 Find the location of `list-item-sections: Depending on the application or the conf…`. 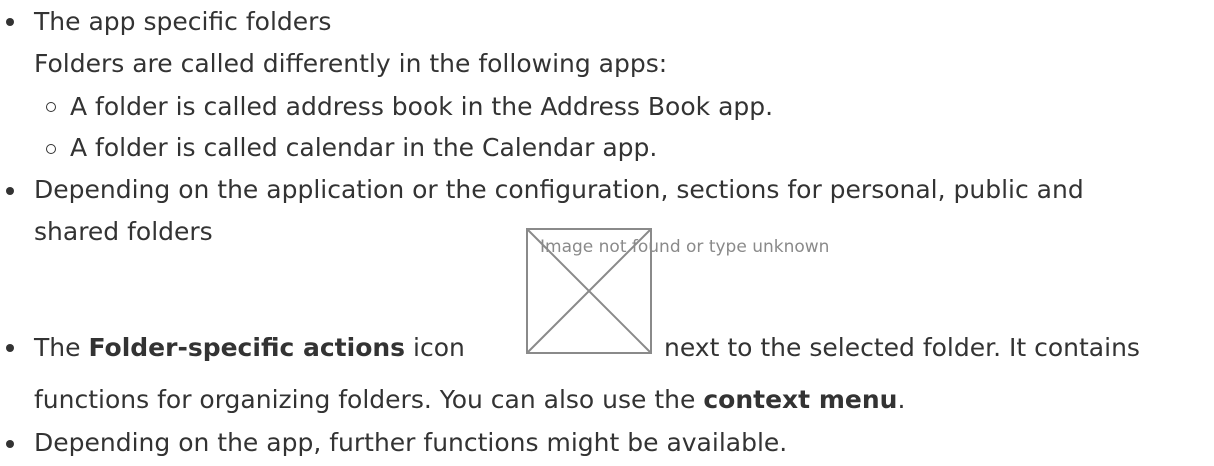

list-item-sections: Depending on the application or the conf… is located at coordinates (559, 189).